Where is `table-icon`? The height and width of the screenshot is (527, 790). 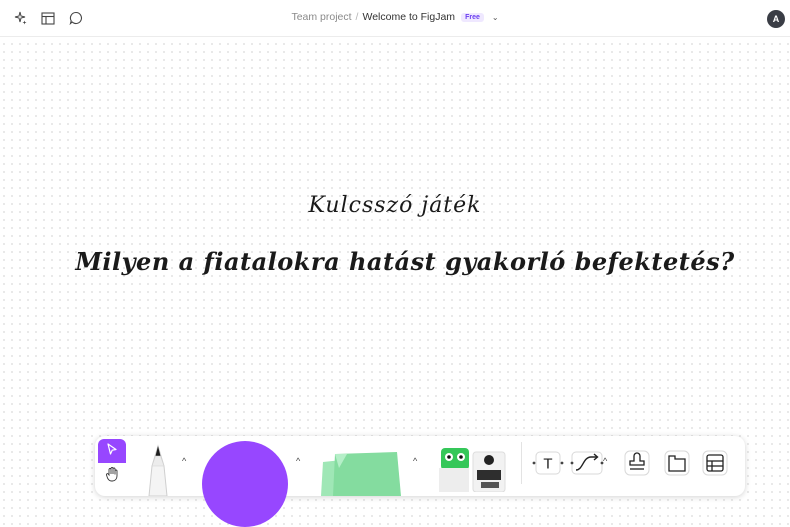 table-icon is located at coordinates (715, 463).